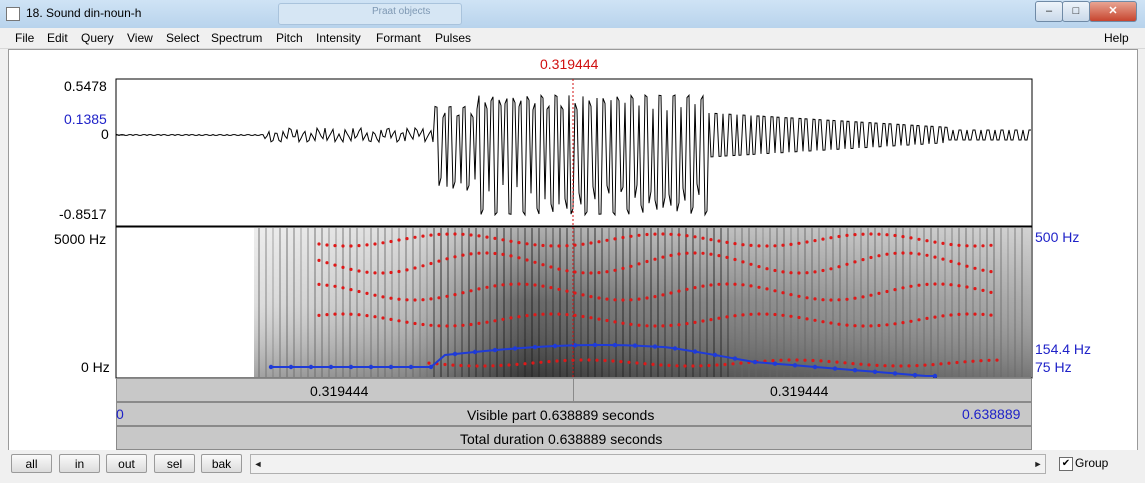  I want to click on menu-query: Query, so click(97, 38).